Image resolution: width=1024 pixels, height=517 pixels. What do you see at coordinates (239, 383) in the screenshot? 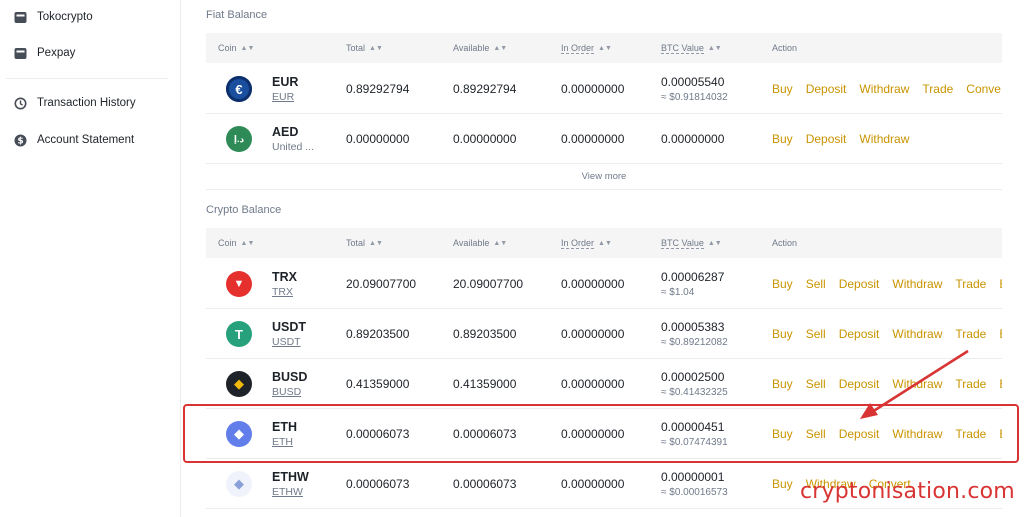
I see `coin-glyph: ◆` at bounding box center [239, 383].